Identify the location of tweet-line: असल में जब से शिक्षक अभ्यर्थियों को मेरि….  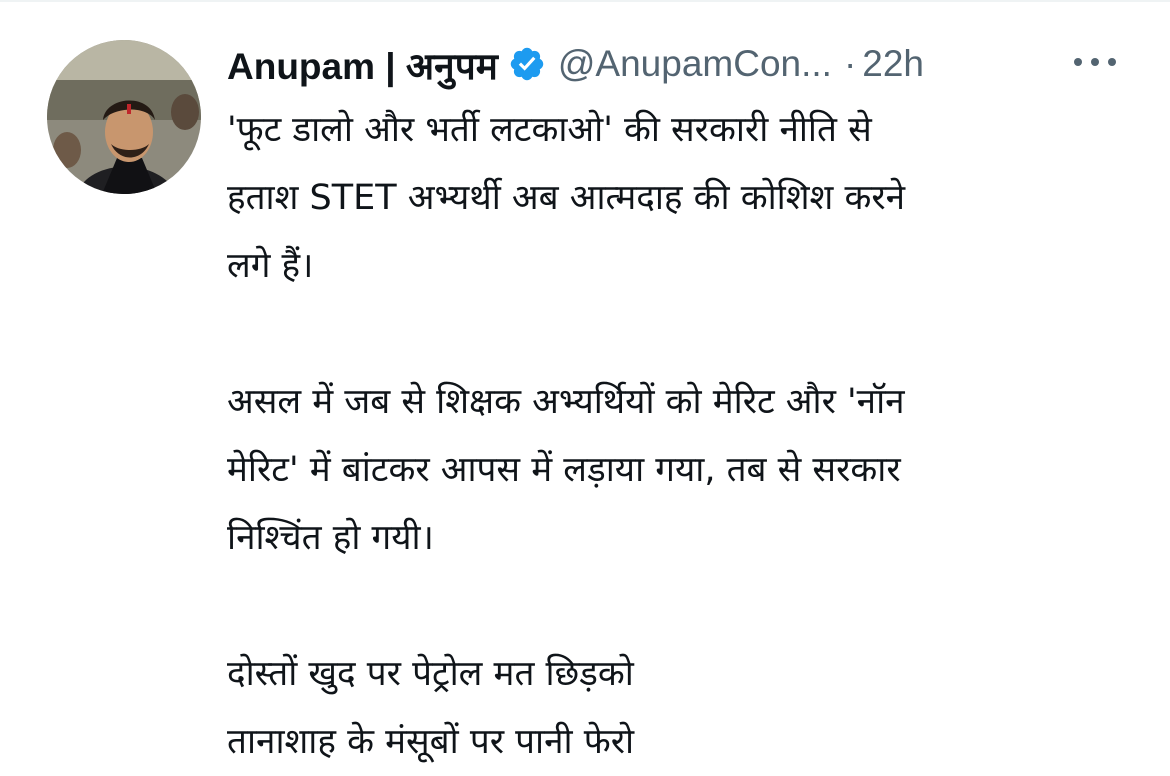
(566, 402).